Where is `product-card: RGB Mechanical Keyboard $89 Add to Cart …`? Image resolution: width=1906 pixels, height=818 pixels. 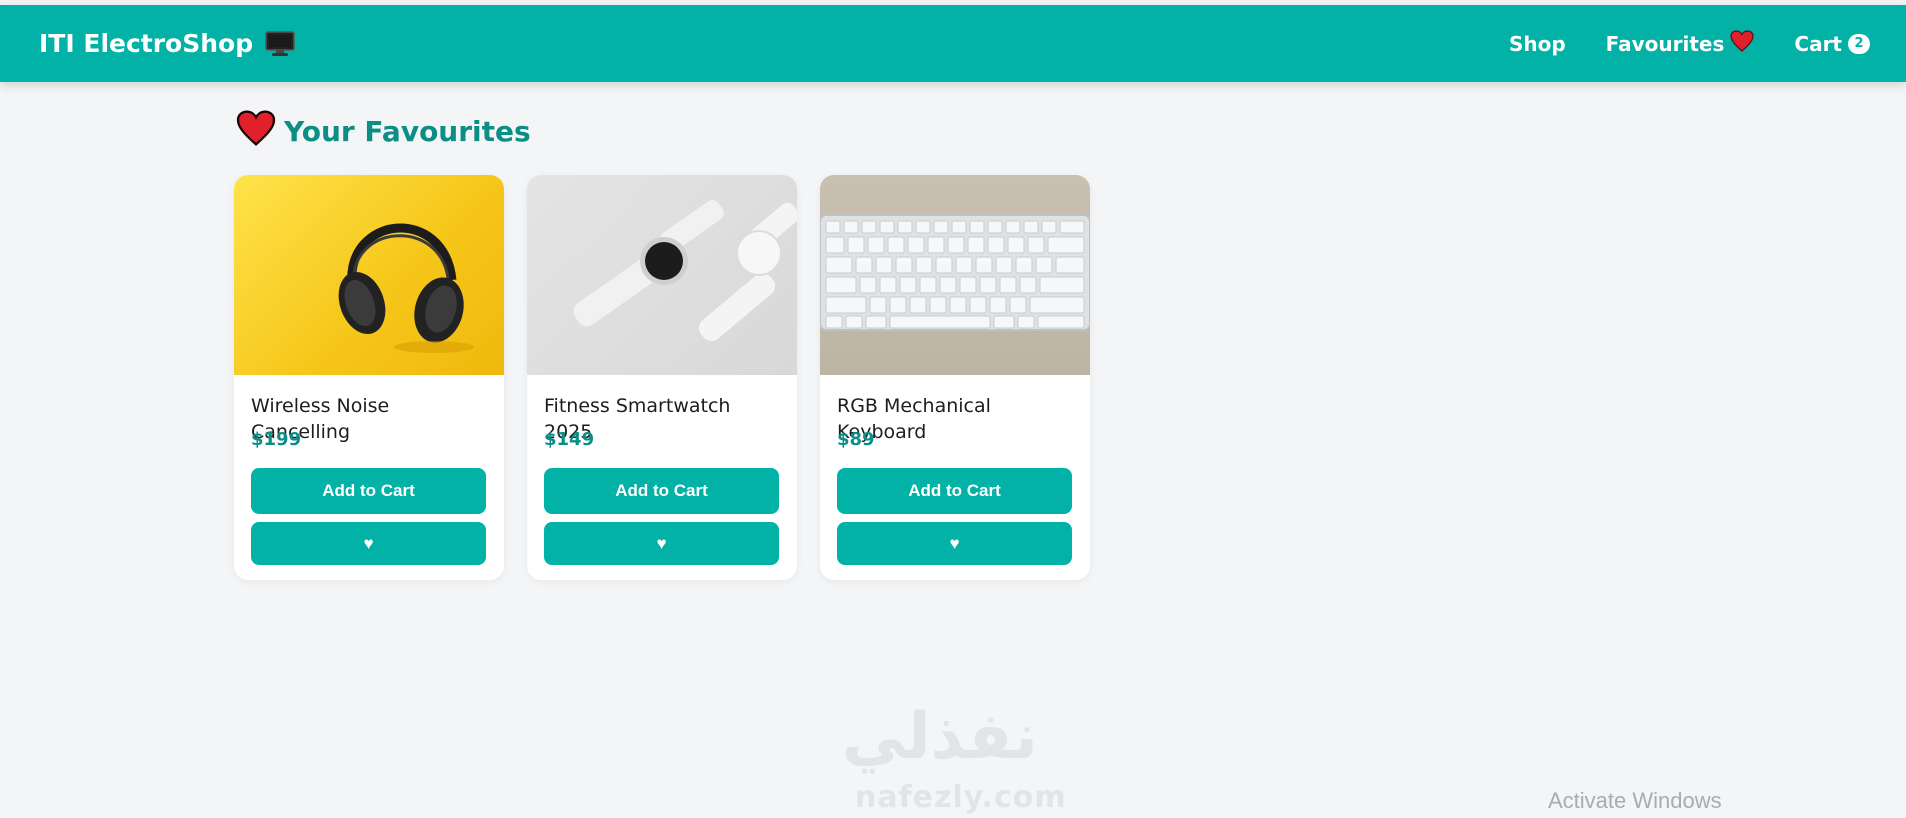 product-card: RGB Mechanical Keyboard $89 Add to Cart … is located at coordinates (955, 377).